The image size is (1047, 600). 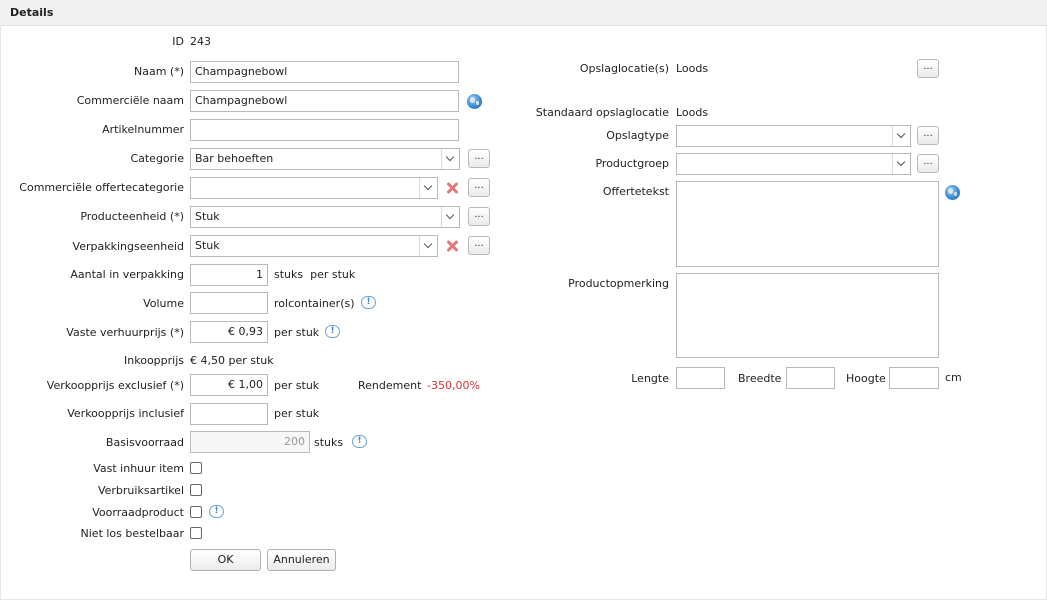 I want to click on naam-label: Naam (*), so click(x=158, y=71).